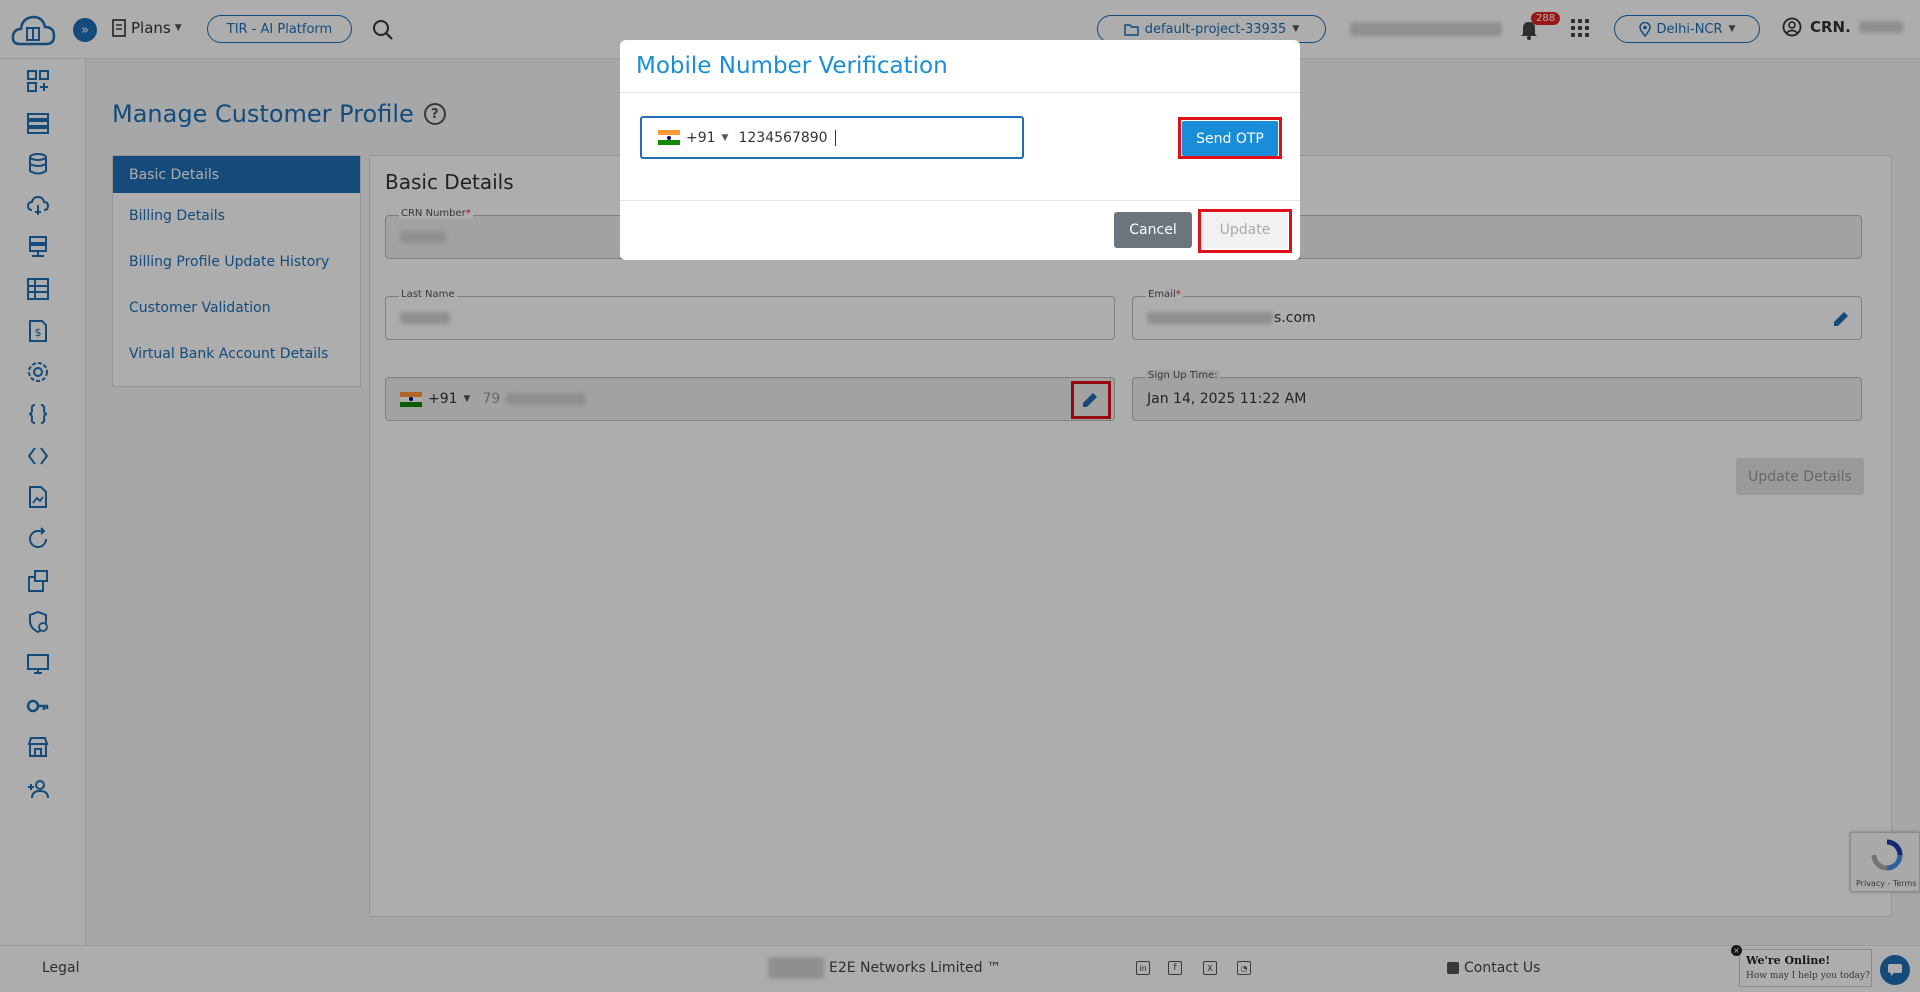 This screenshot has width=1920, height=992. Describe the element at coordinates (1153, 230) in the screenshot. I see `cancel-button: Cancel` at that location.